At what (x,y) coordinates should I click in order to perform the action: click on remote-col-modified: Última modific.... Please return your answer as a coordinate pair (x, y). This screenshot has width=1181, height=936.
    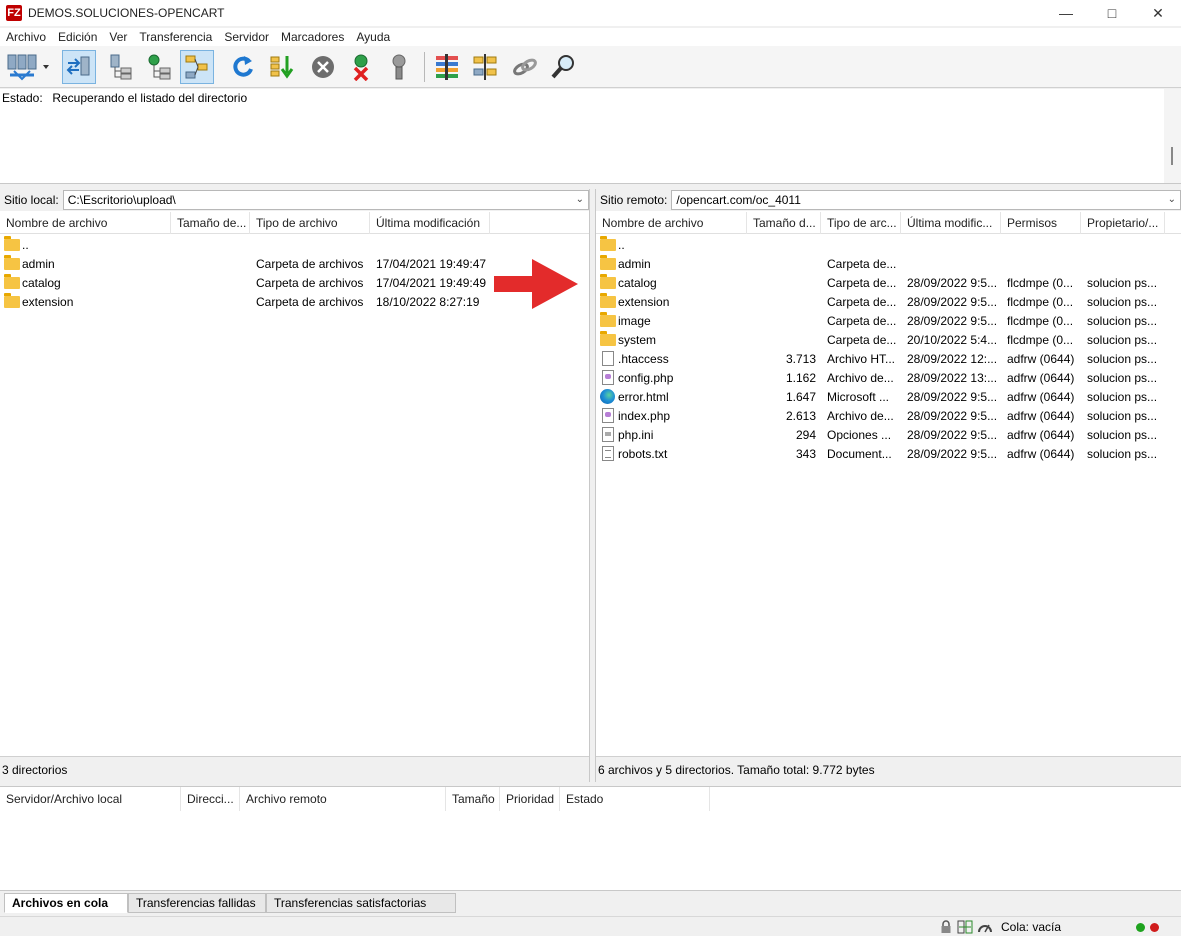
    Looking at the image, I should click on (951, 223).